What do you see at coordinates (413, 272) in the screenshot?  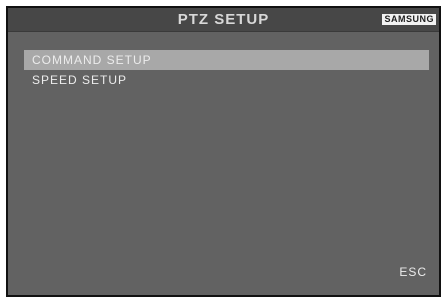 I see `esc-button: ESC` at bounding box center [413, 272].